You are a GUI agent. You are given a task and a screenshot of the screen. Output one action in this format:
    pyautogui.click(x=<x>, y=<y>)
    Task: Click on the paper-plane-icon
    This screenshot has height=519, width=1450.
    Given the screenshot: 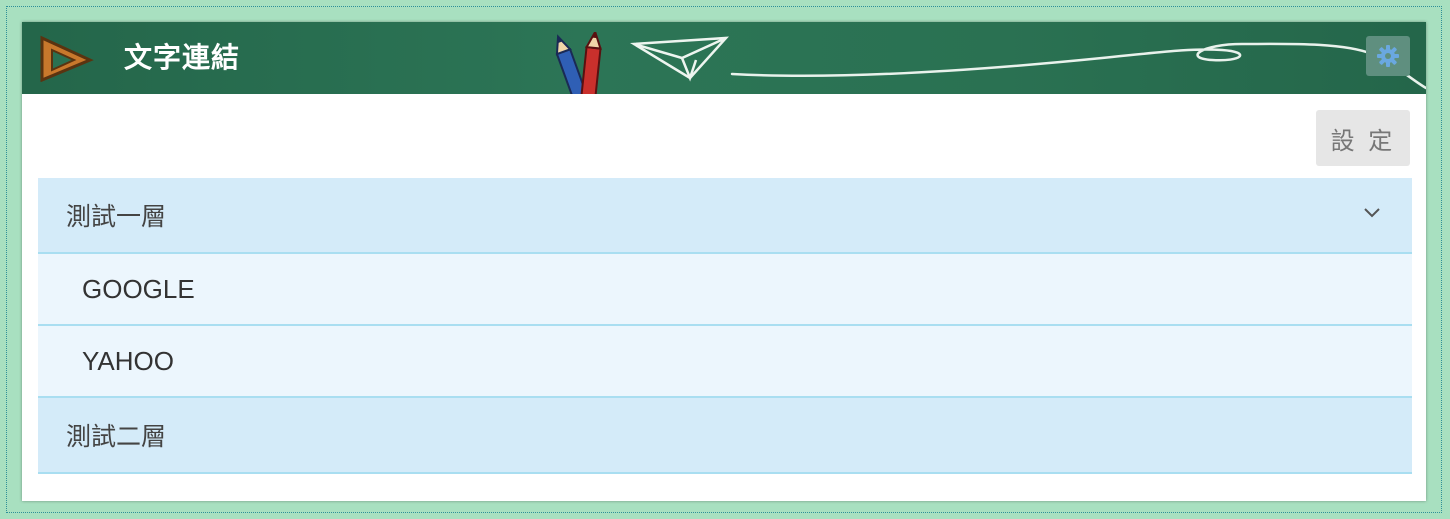 What is the action you would take?
    pyautogui.click(x=679, y=59)
    